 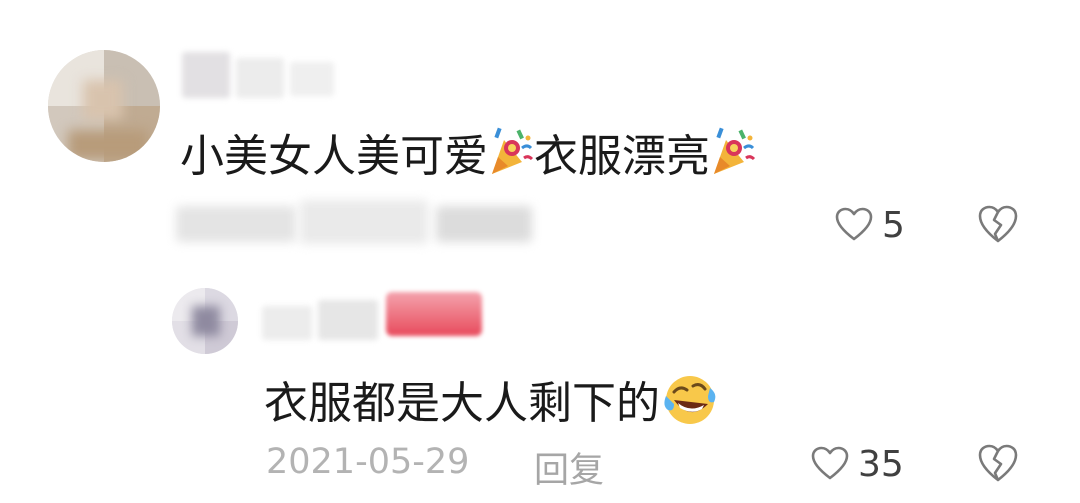 What do you see at coordinates (689, 404) in the screenshot?
I see `laughing-crying-face-icon` at bounding box center [689, 404].